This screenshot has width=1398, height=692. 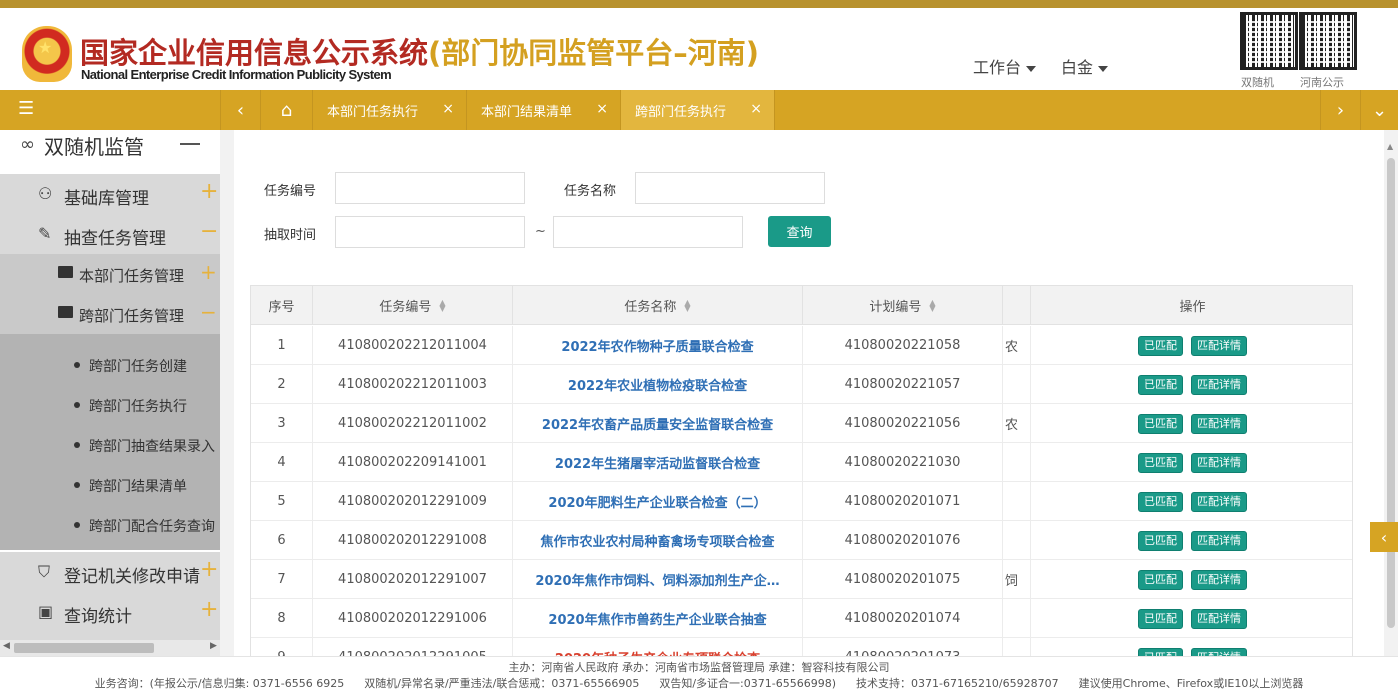 I want to click on task-name-input, so click(x=730, y=188).